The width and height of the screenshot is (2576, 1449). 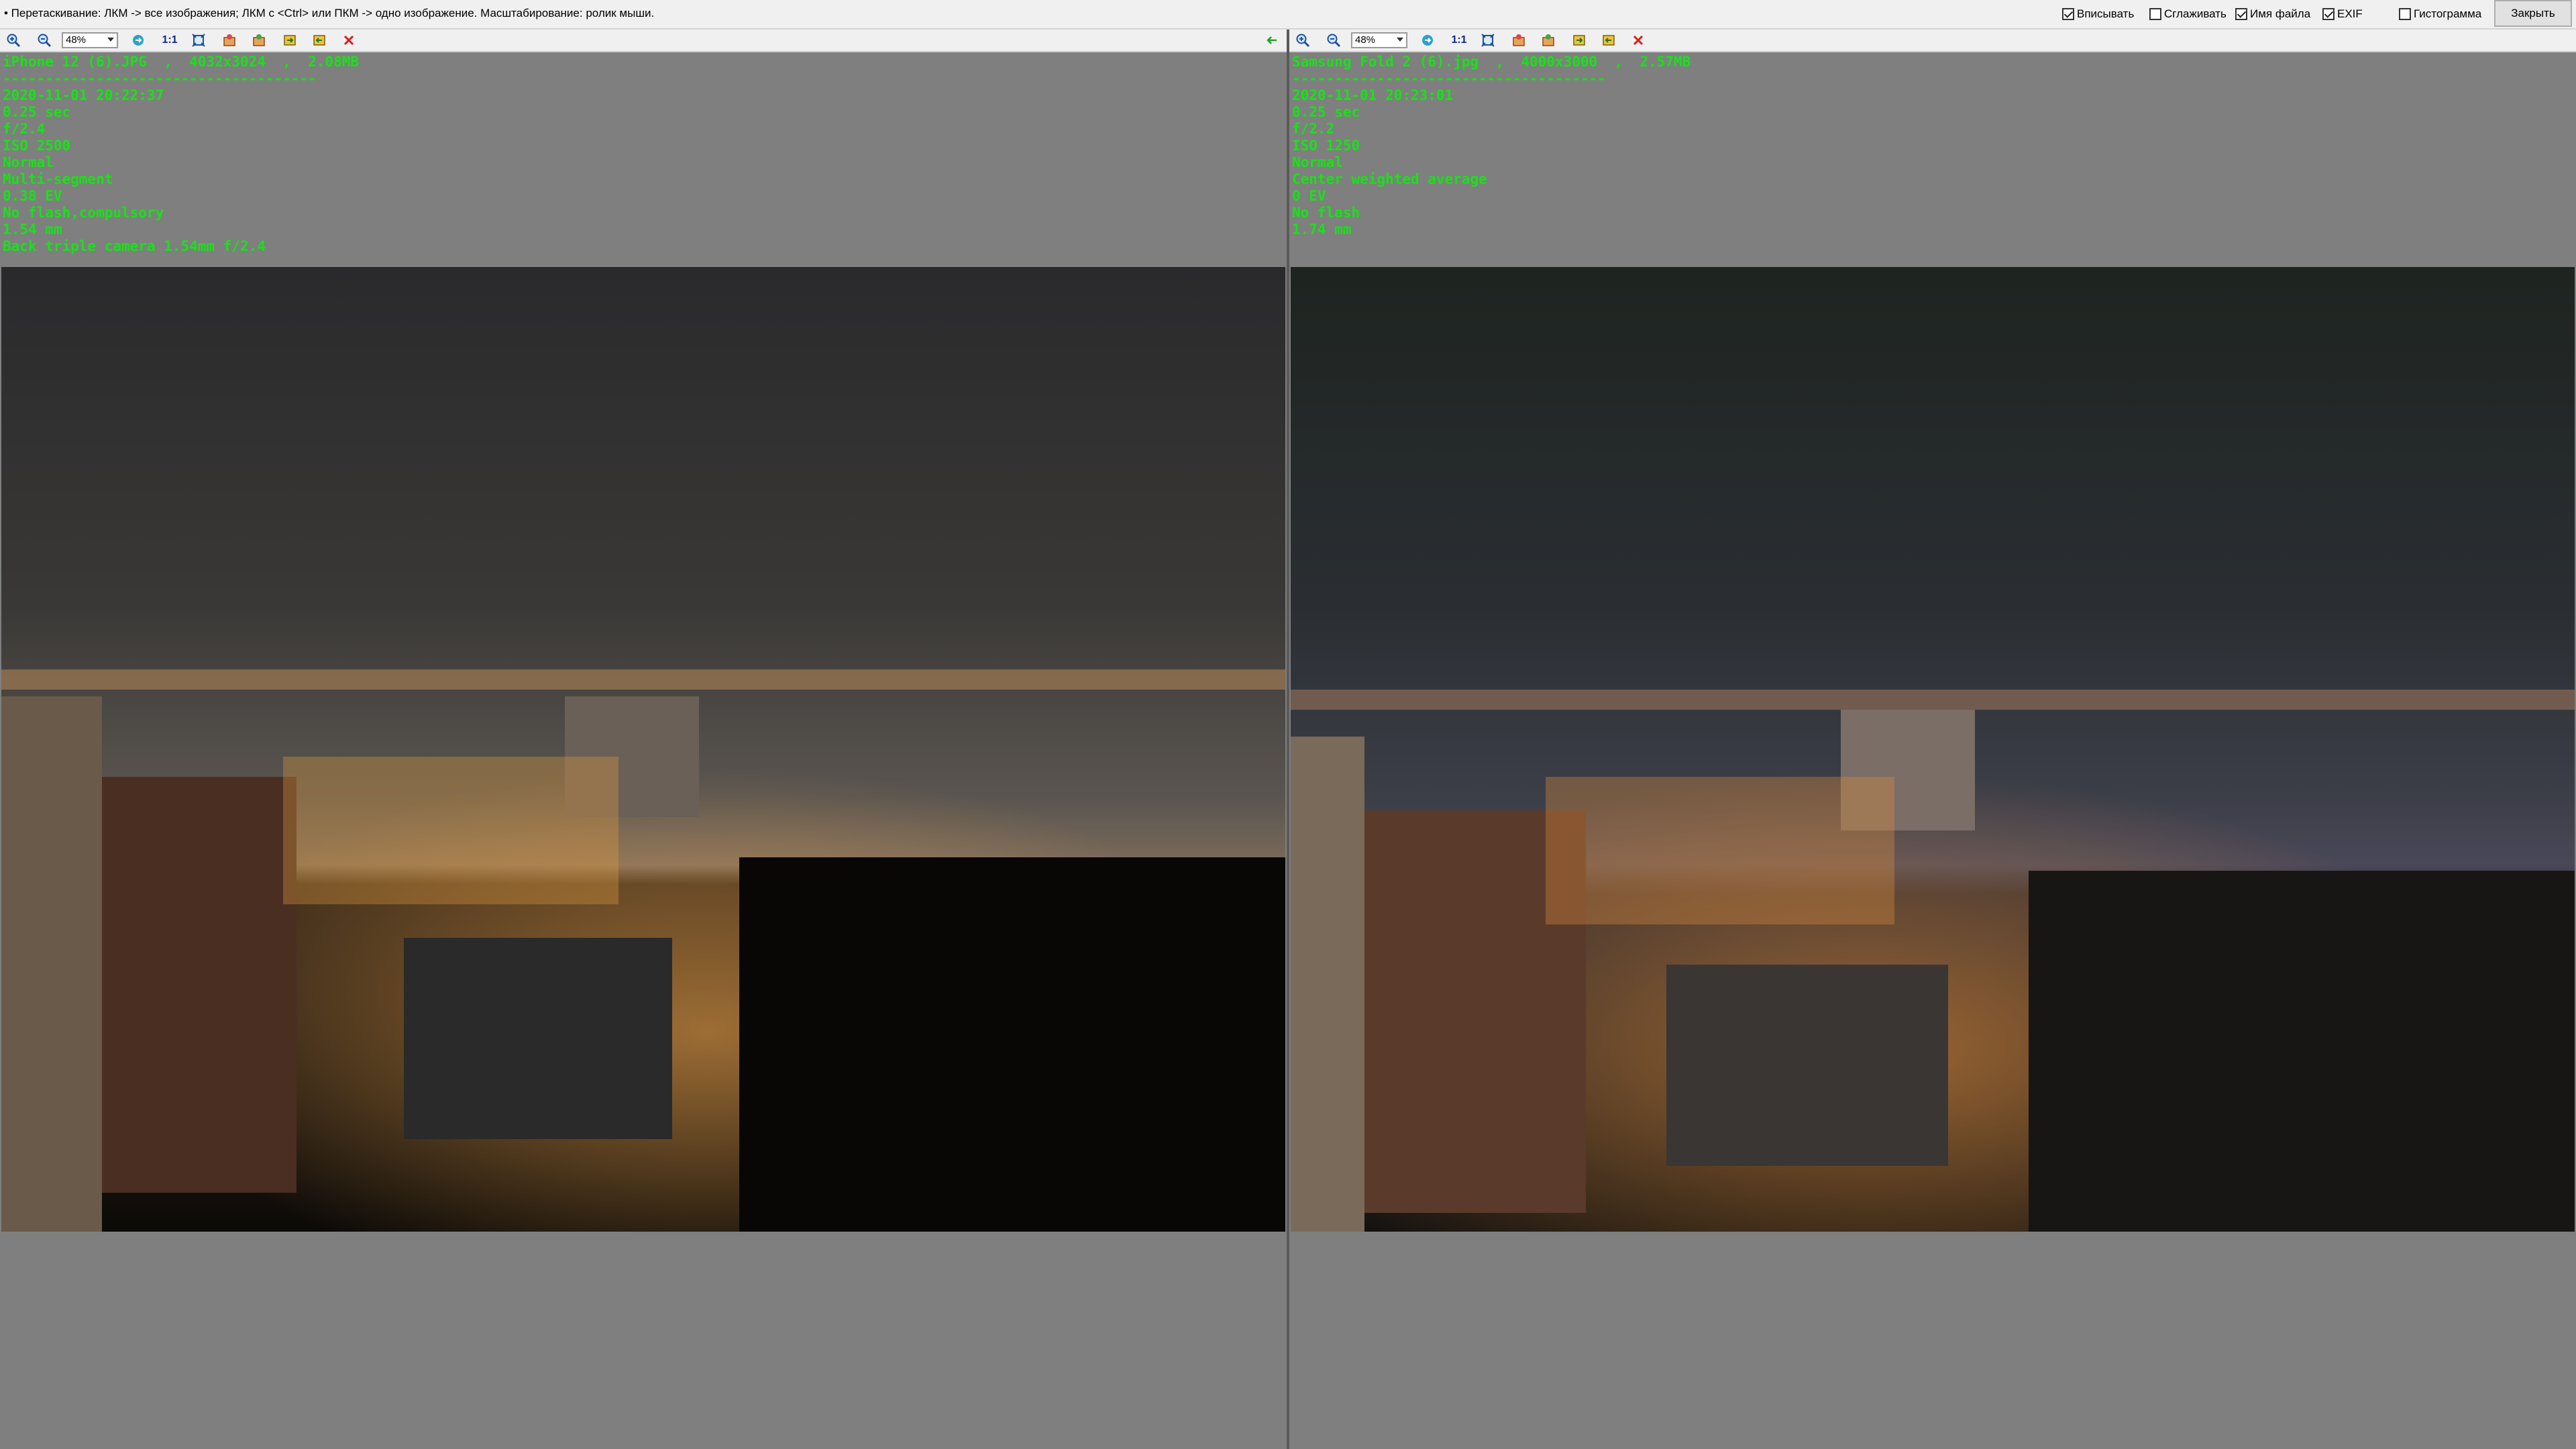 I want to click on filename-checkbox-box, so click(x=2241, y=14).